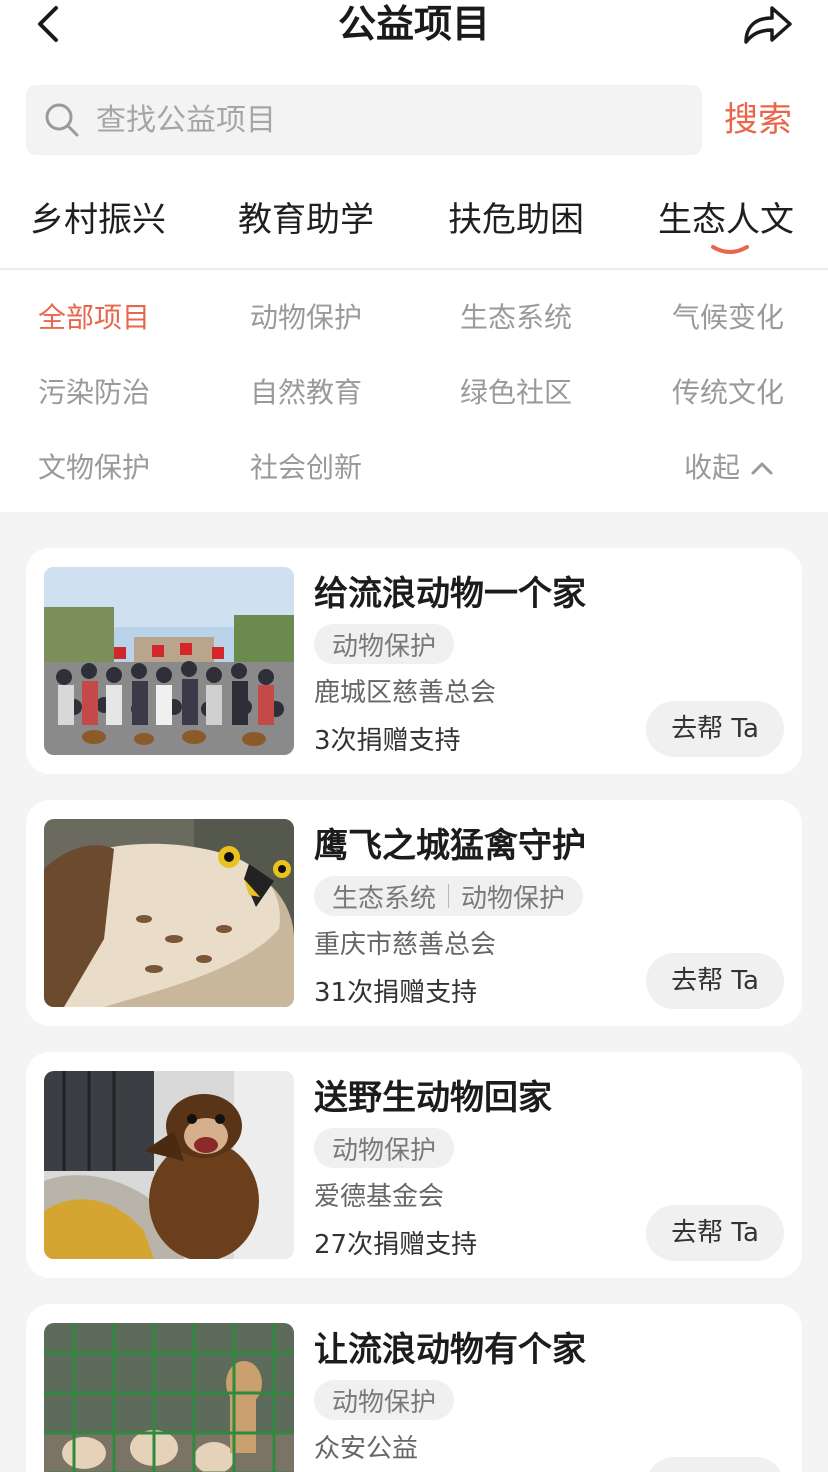 The image size is (828, 1472). I want to click on filter-traditional-culture: 传统文化, so click(728, 393).